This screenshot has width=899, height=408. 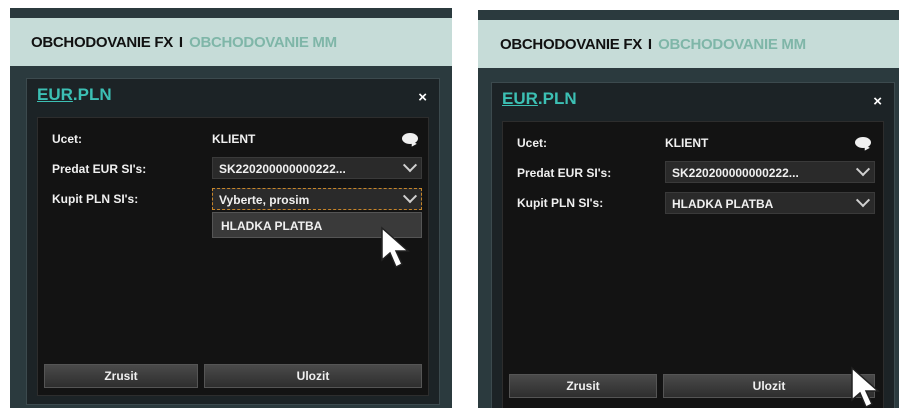 What do you see at coordinates (723, 204) in the screenshot?
I see `buy-account-value: HLADKA PLATBA` at bounding box center [723, 204].